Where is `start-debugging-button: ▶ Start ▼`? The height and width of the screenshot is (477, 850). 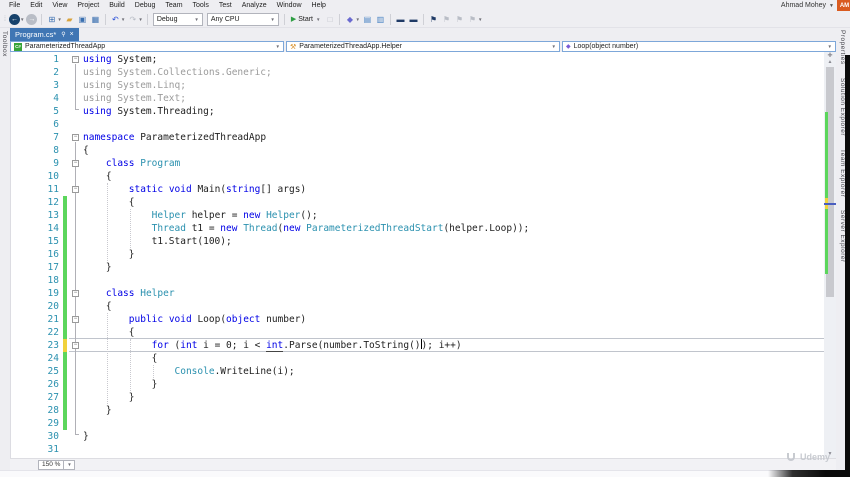
start-debugging-button: ▶ Start ▼ is located at coordinates (306, 19).